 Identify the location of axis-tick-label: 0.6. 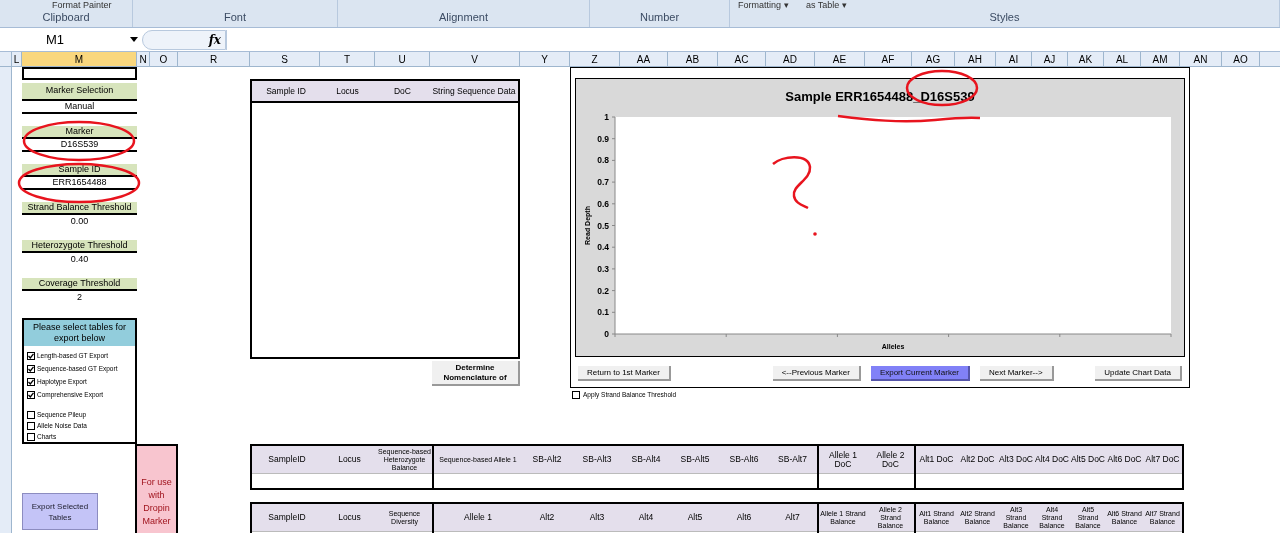
(602, 203).